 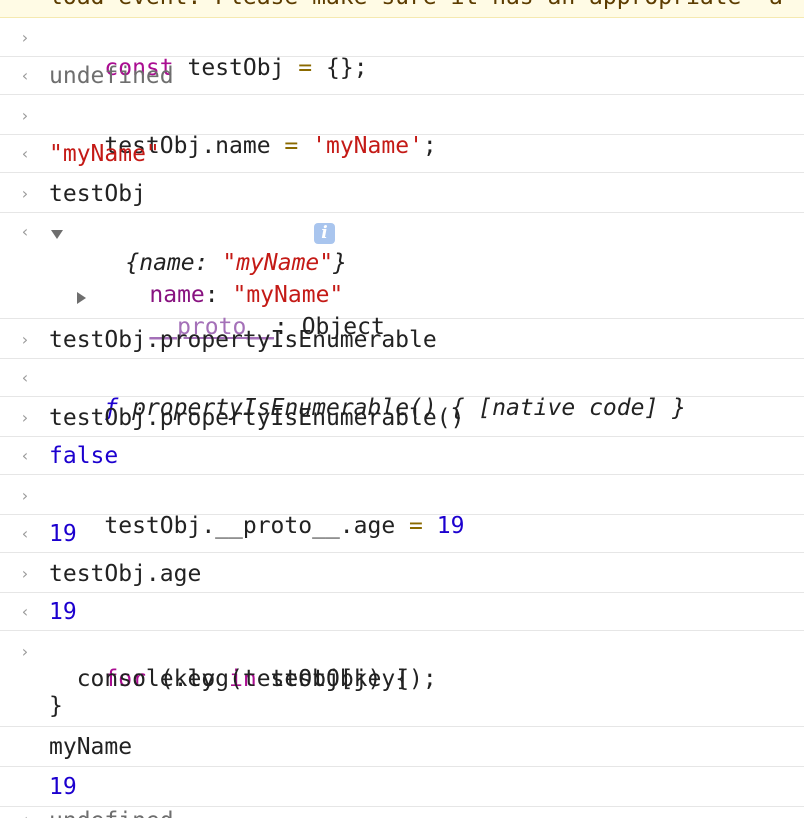 I want to click on console-log-entry: 19, so click(x=402, y=787).